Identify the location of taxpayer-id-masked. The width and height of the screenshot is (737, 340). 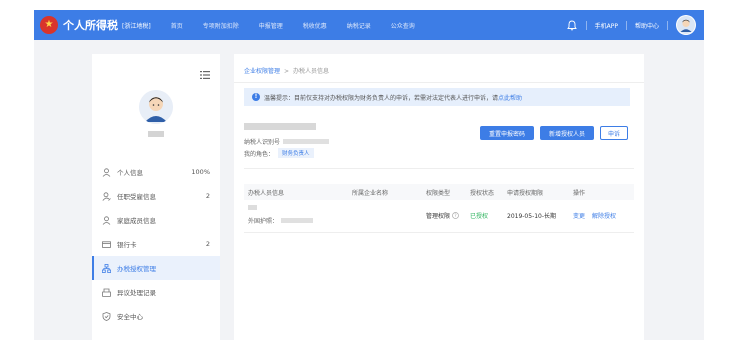
(306, 141).